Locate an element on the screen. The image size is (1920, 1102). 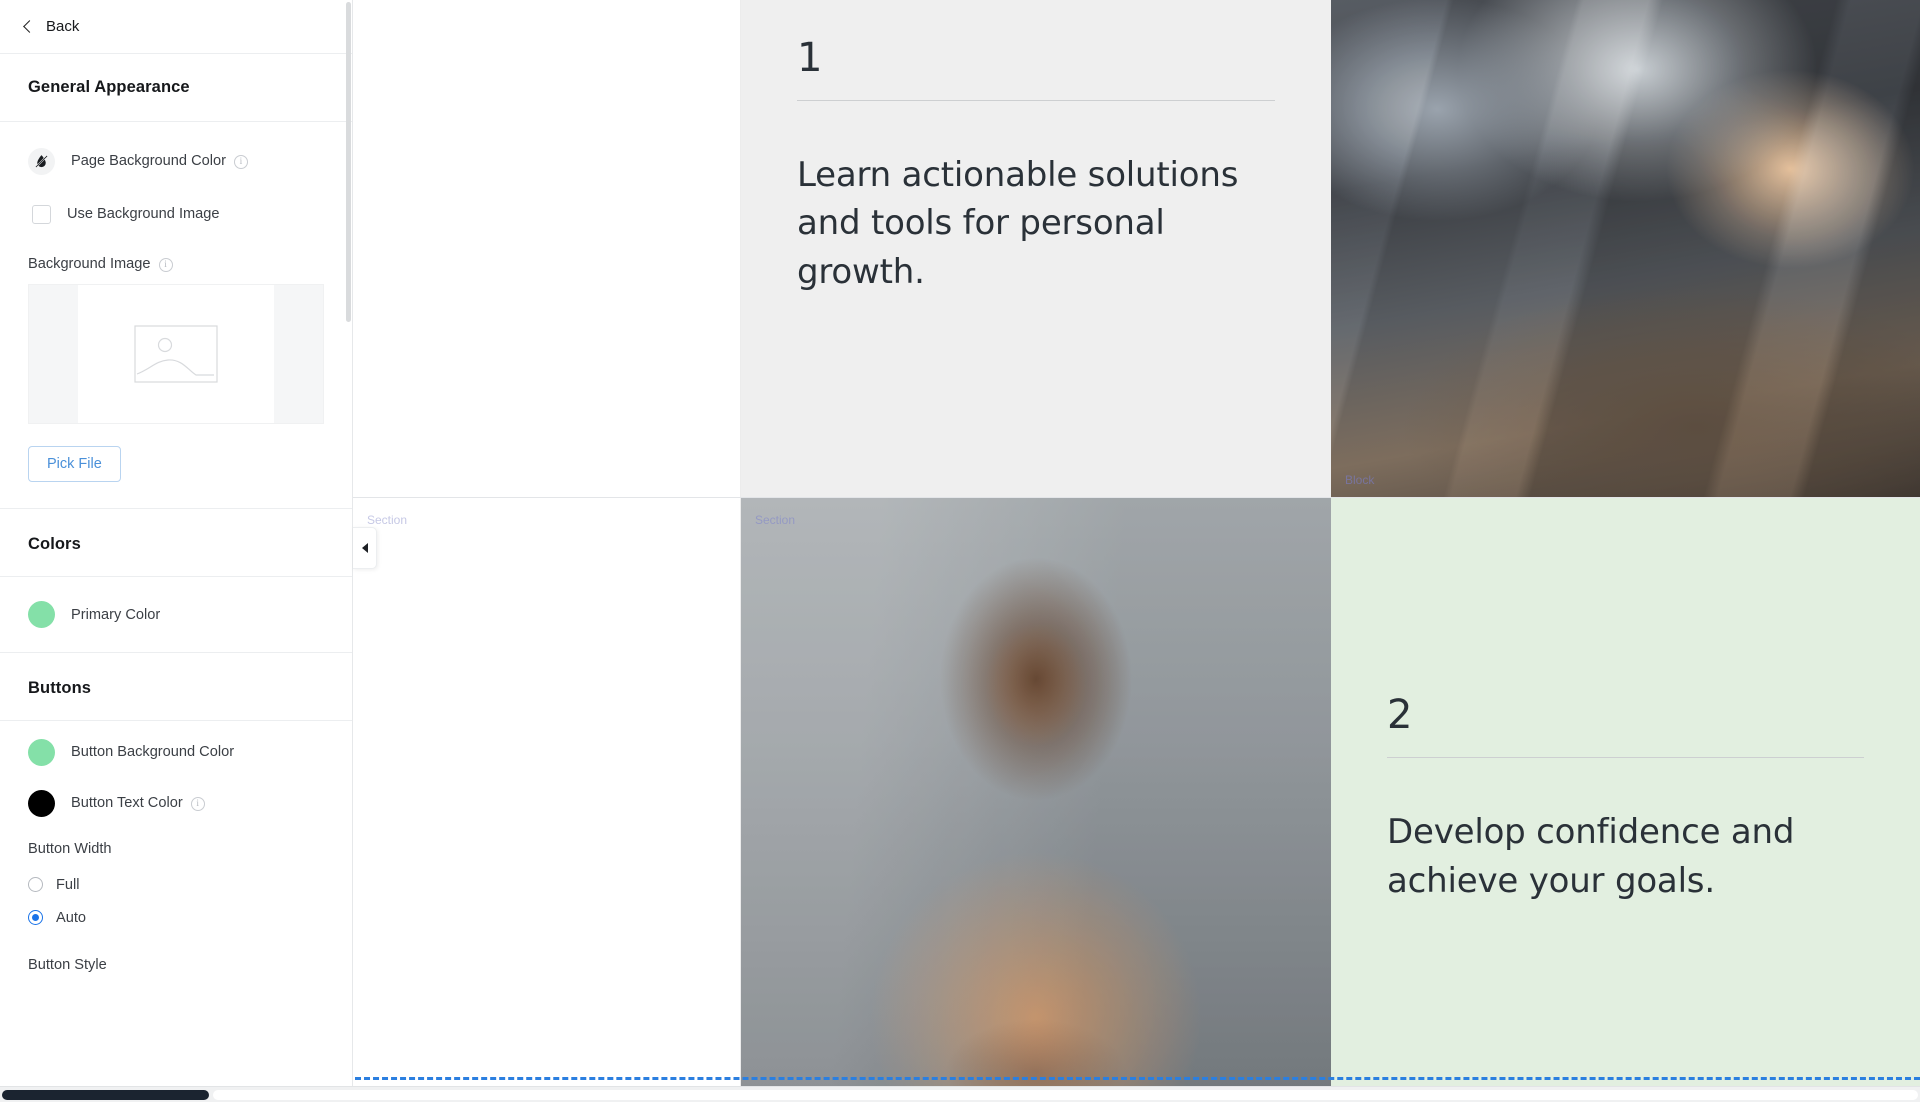
setting-label-button-text-color: Button Text Color is located at coordinates (127, 803).